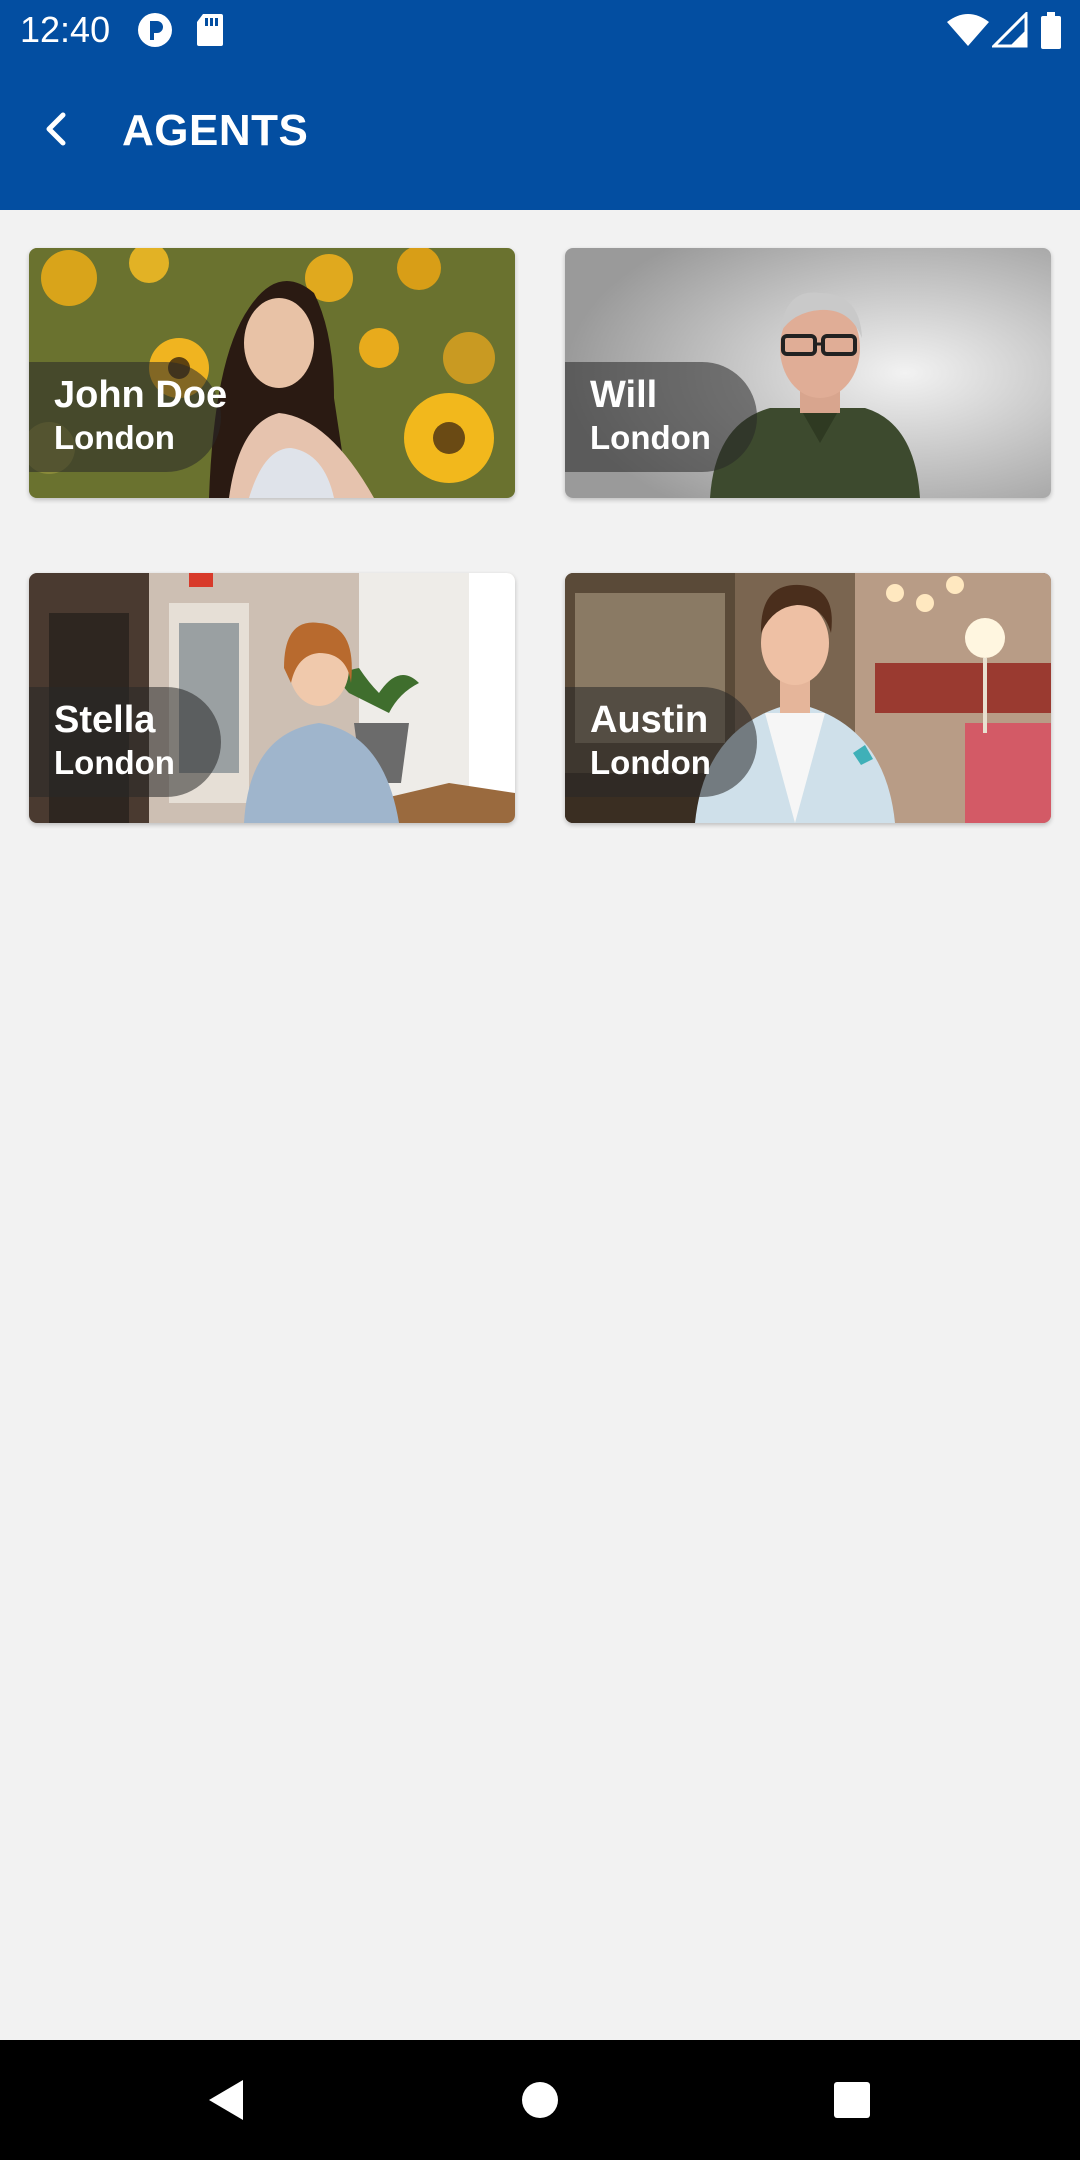 The width and height of the screenshot is (1080, 2160). Describe the element at coordinates (155, 32) in the screenshot. I see `p-app-icon` at that location.